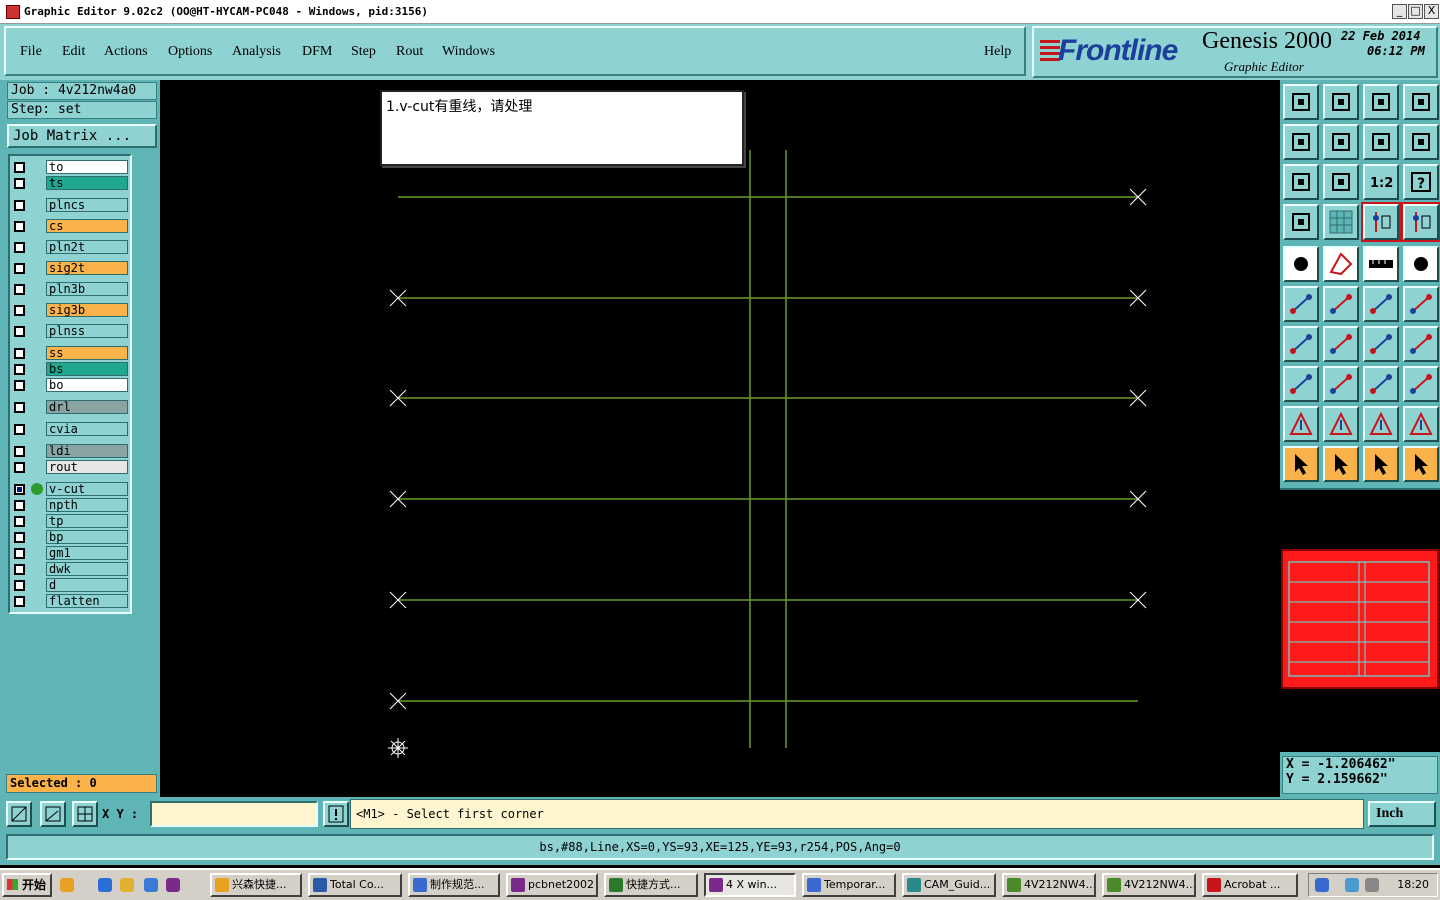  I want to click on select-icon, so click(1301, 464).